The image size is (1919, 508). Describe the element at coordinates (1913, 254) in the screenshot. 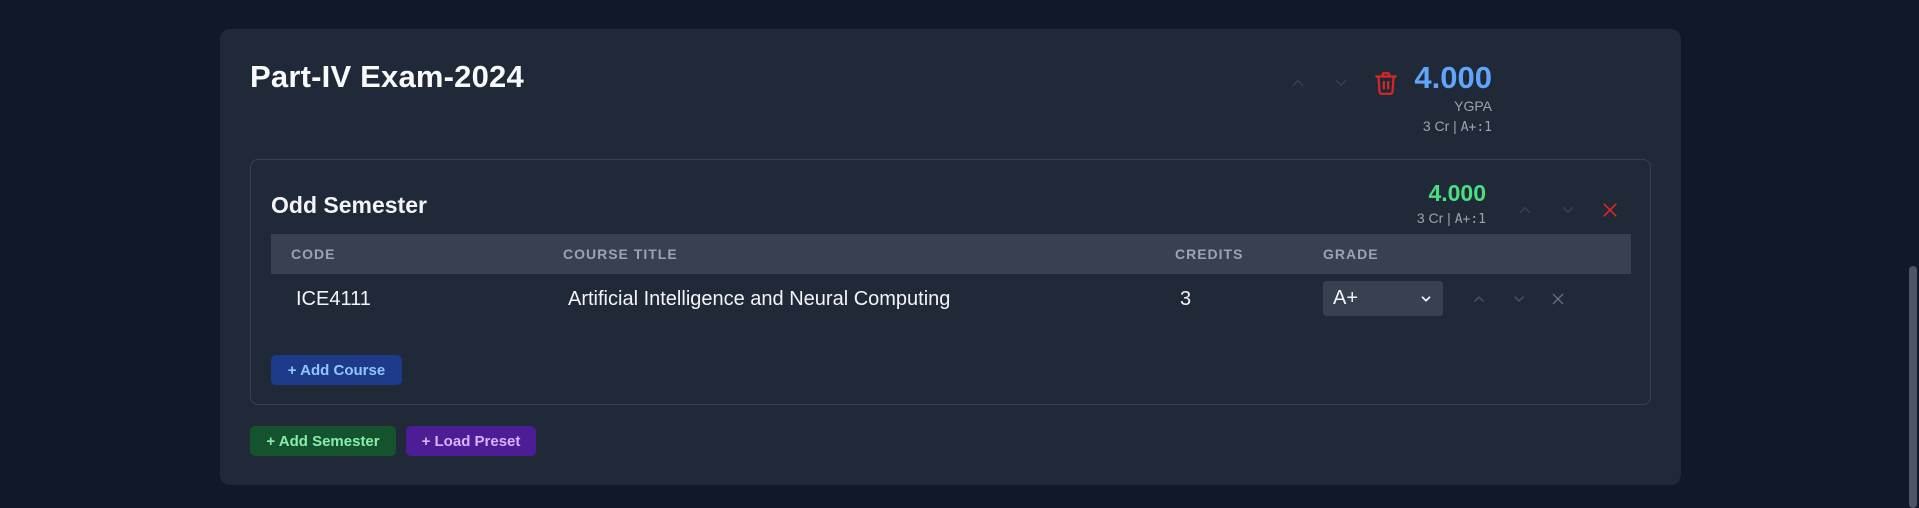

I see `page-scrollbar` at that location.